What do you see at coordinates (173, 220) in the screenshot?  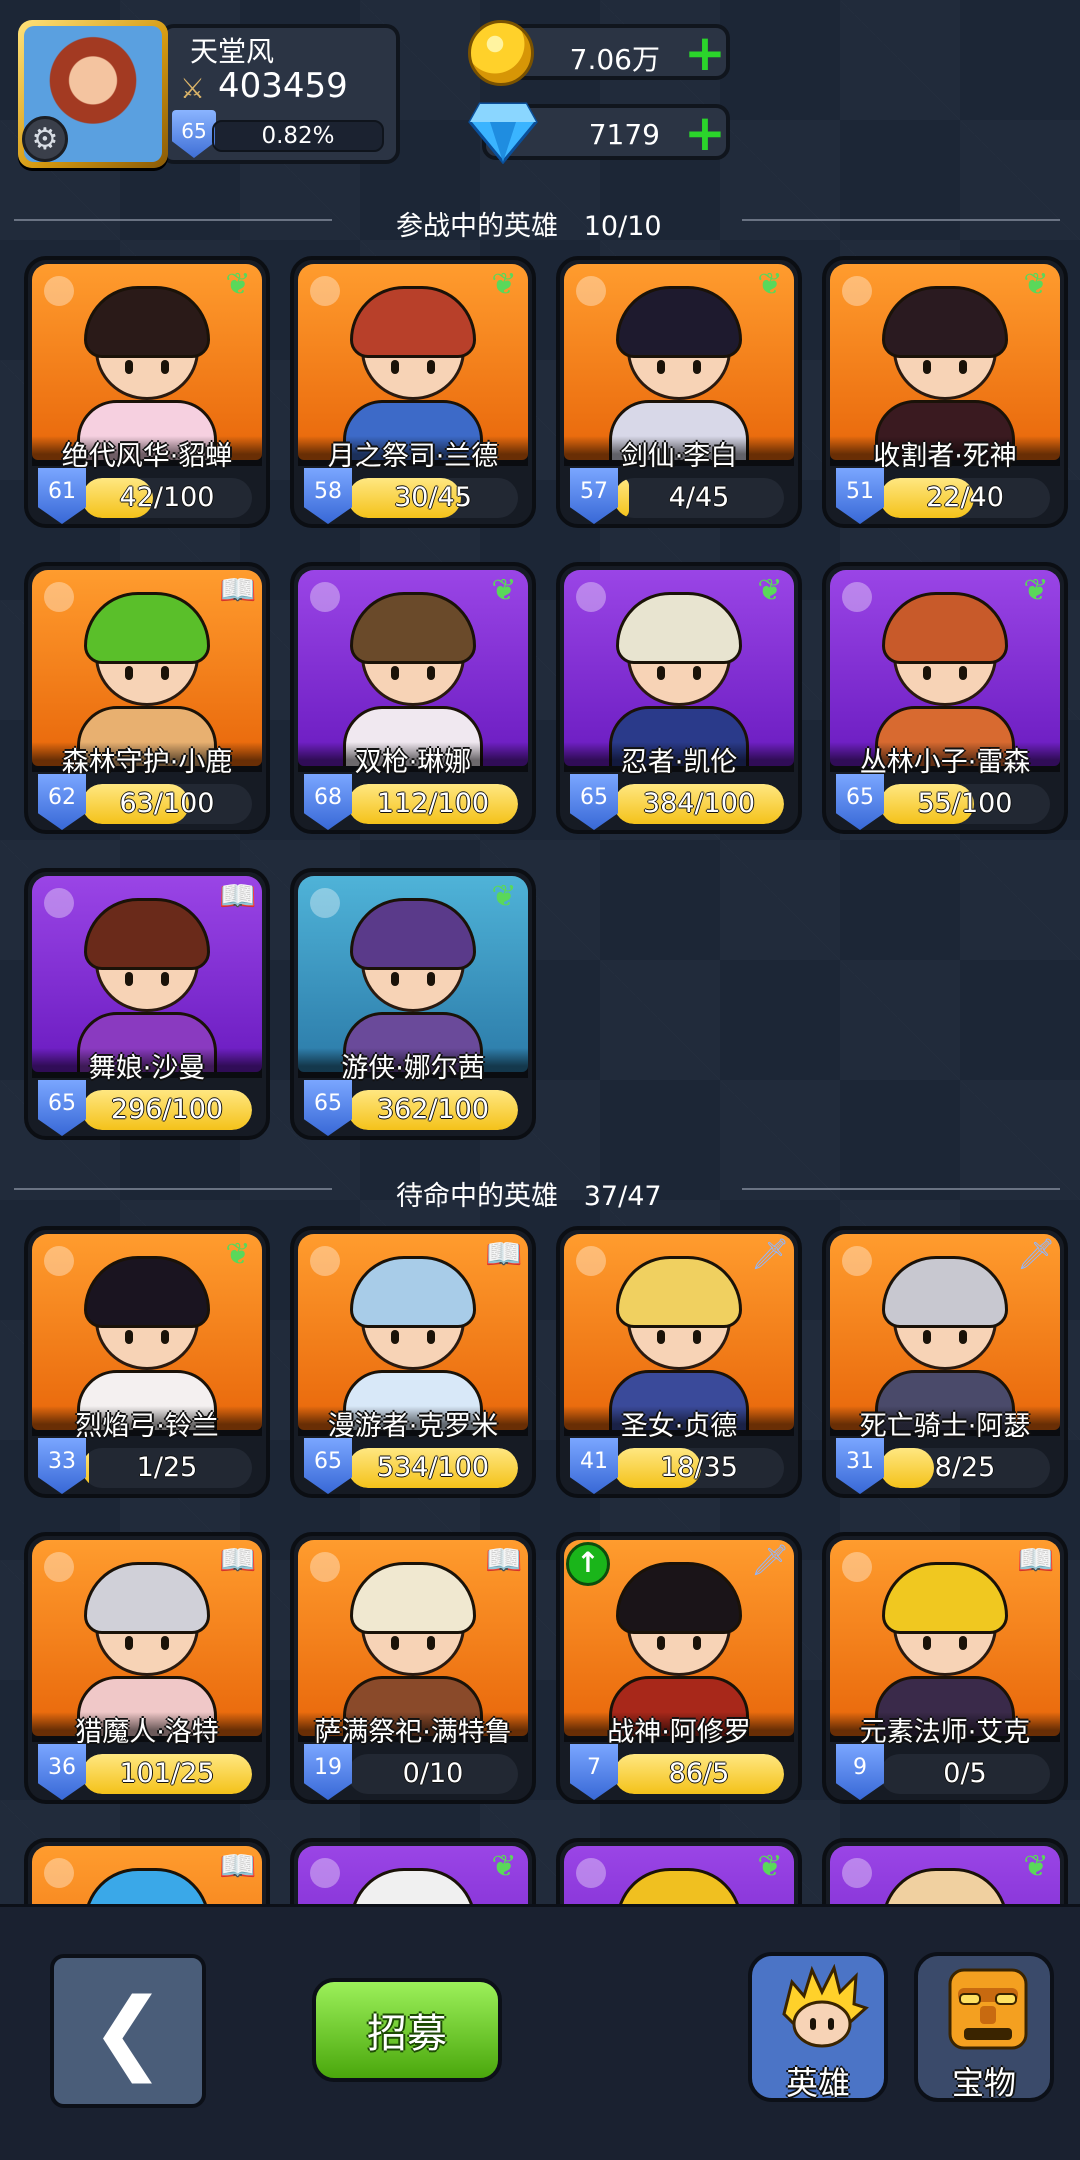 I see `section-divider-left` at bounding box center [173, 220].